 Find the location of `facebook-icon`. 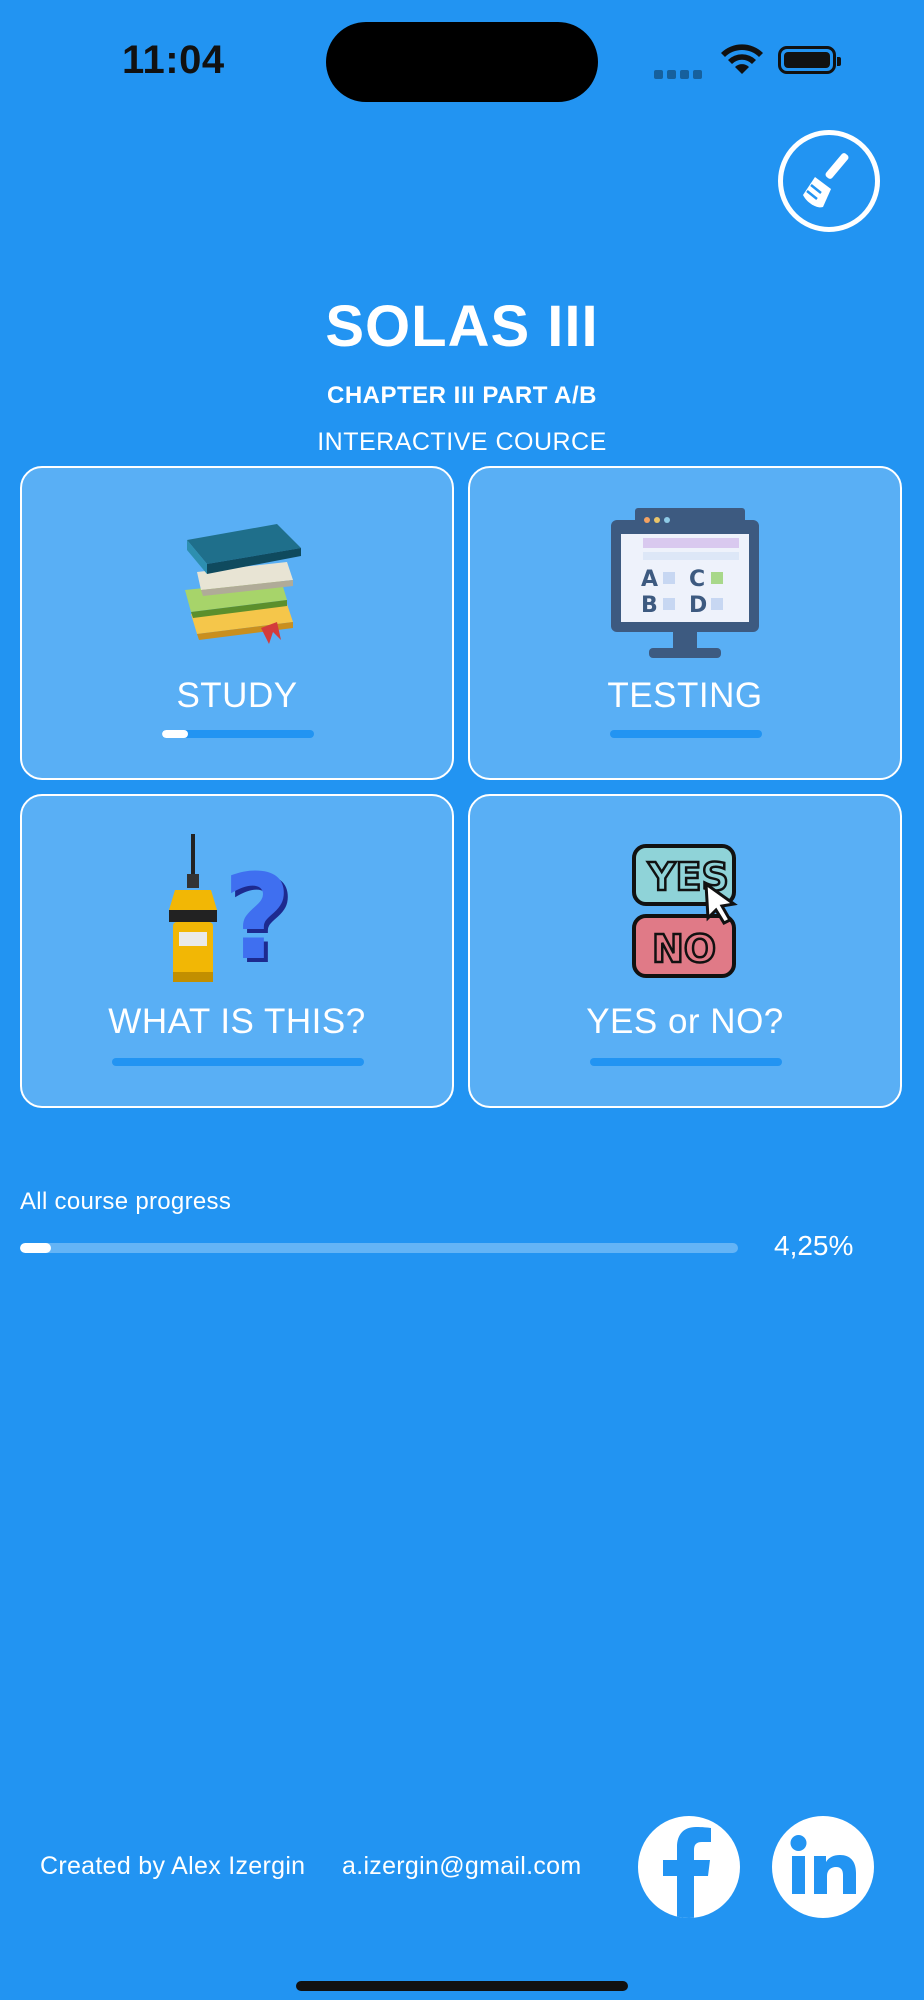

facebook-icon is located at coordinates (687, 1872).